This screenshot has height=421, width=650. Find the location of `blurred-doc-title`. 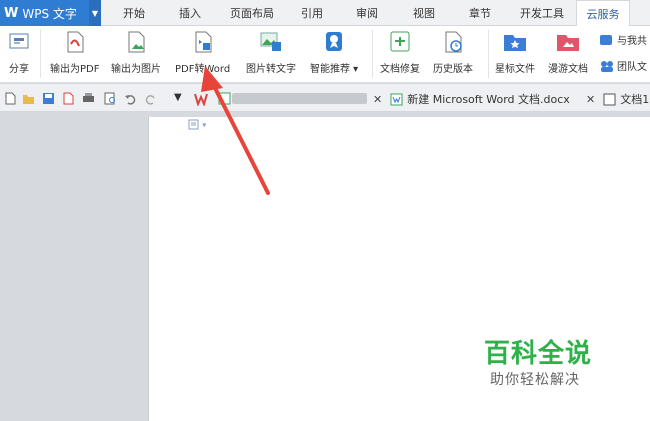

blurred-doc-title is located at coordinates (299, 98).